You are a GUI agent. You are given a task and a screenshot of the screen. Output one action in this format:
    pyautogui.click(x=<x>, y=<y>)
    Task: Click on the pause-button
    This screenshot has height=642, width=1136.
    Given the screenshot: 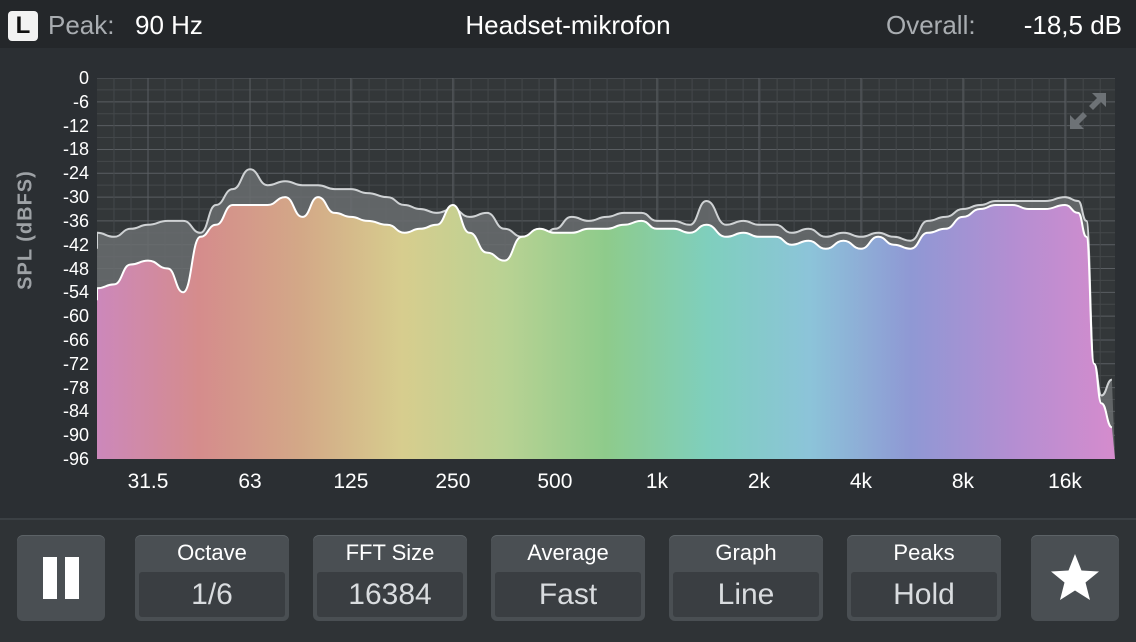 What is the action you would take?
    pyautogui.click(x=61, y=578)
    